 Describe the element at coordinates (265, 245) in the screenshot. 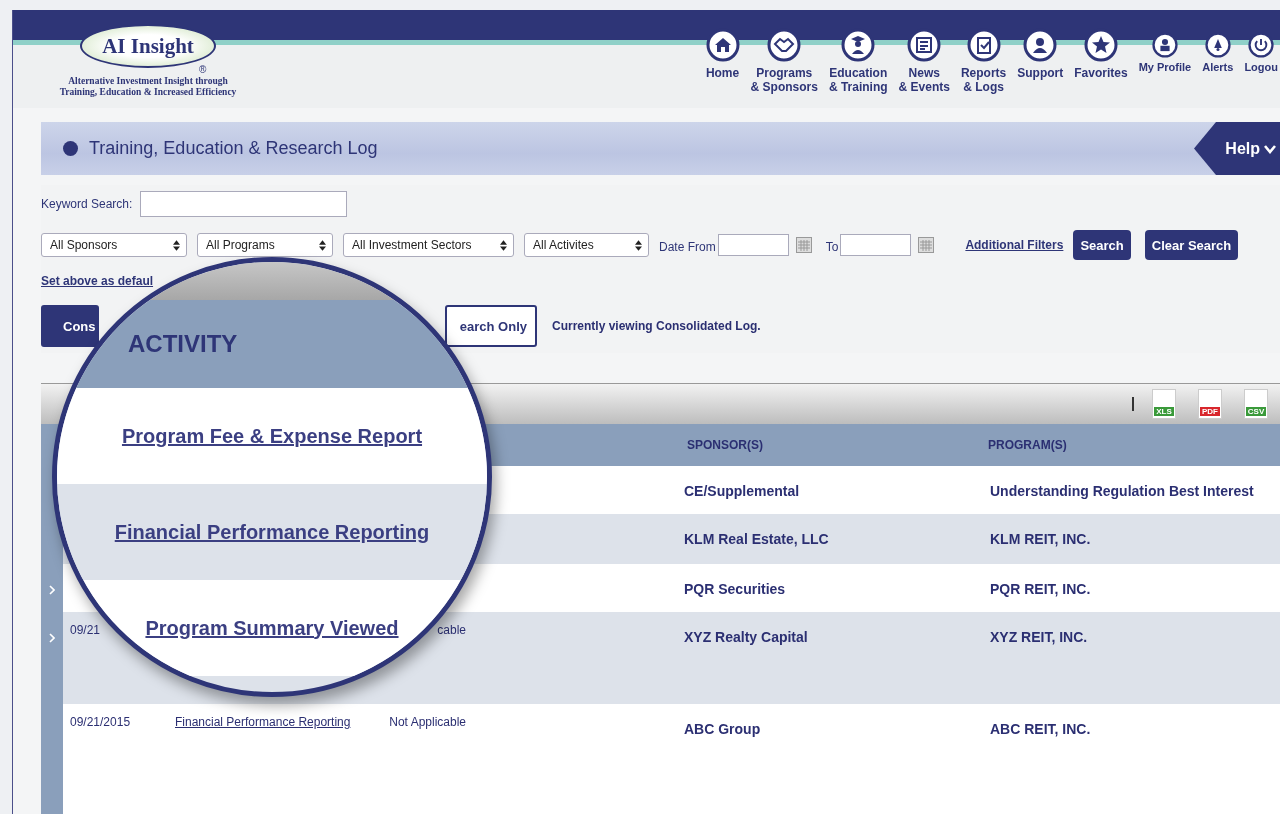

I see `filter-dropdown: All Programs` at that location.